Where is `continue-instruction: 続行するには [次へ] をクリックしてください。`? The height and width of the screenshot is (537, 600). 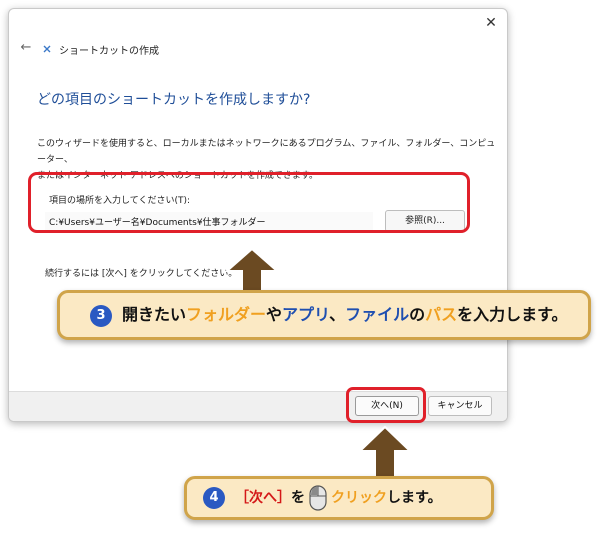 continue-instruction: 続行するには [次へ] をクリックしてください。 is located at coordinates (141, 274).